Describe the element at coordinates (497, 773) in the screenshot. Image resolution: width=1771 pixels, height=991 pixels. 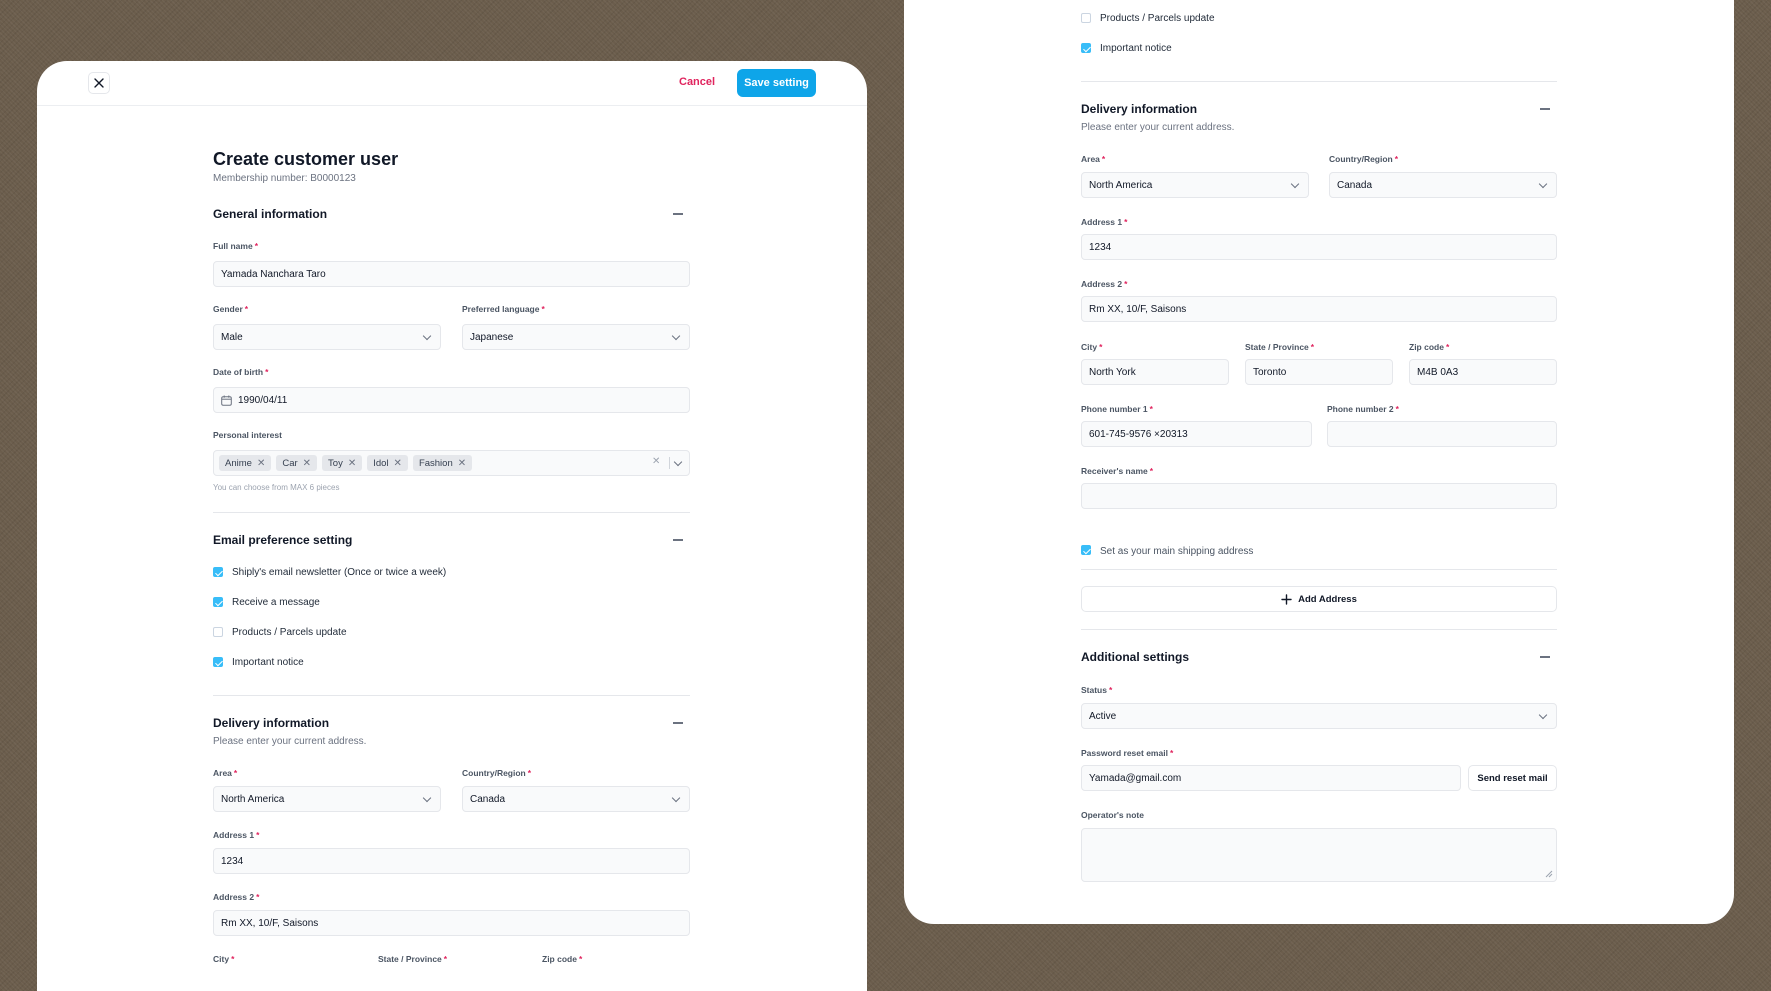
I see `country-label: Country/Region *` at that location.